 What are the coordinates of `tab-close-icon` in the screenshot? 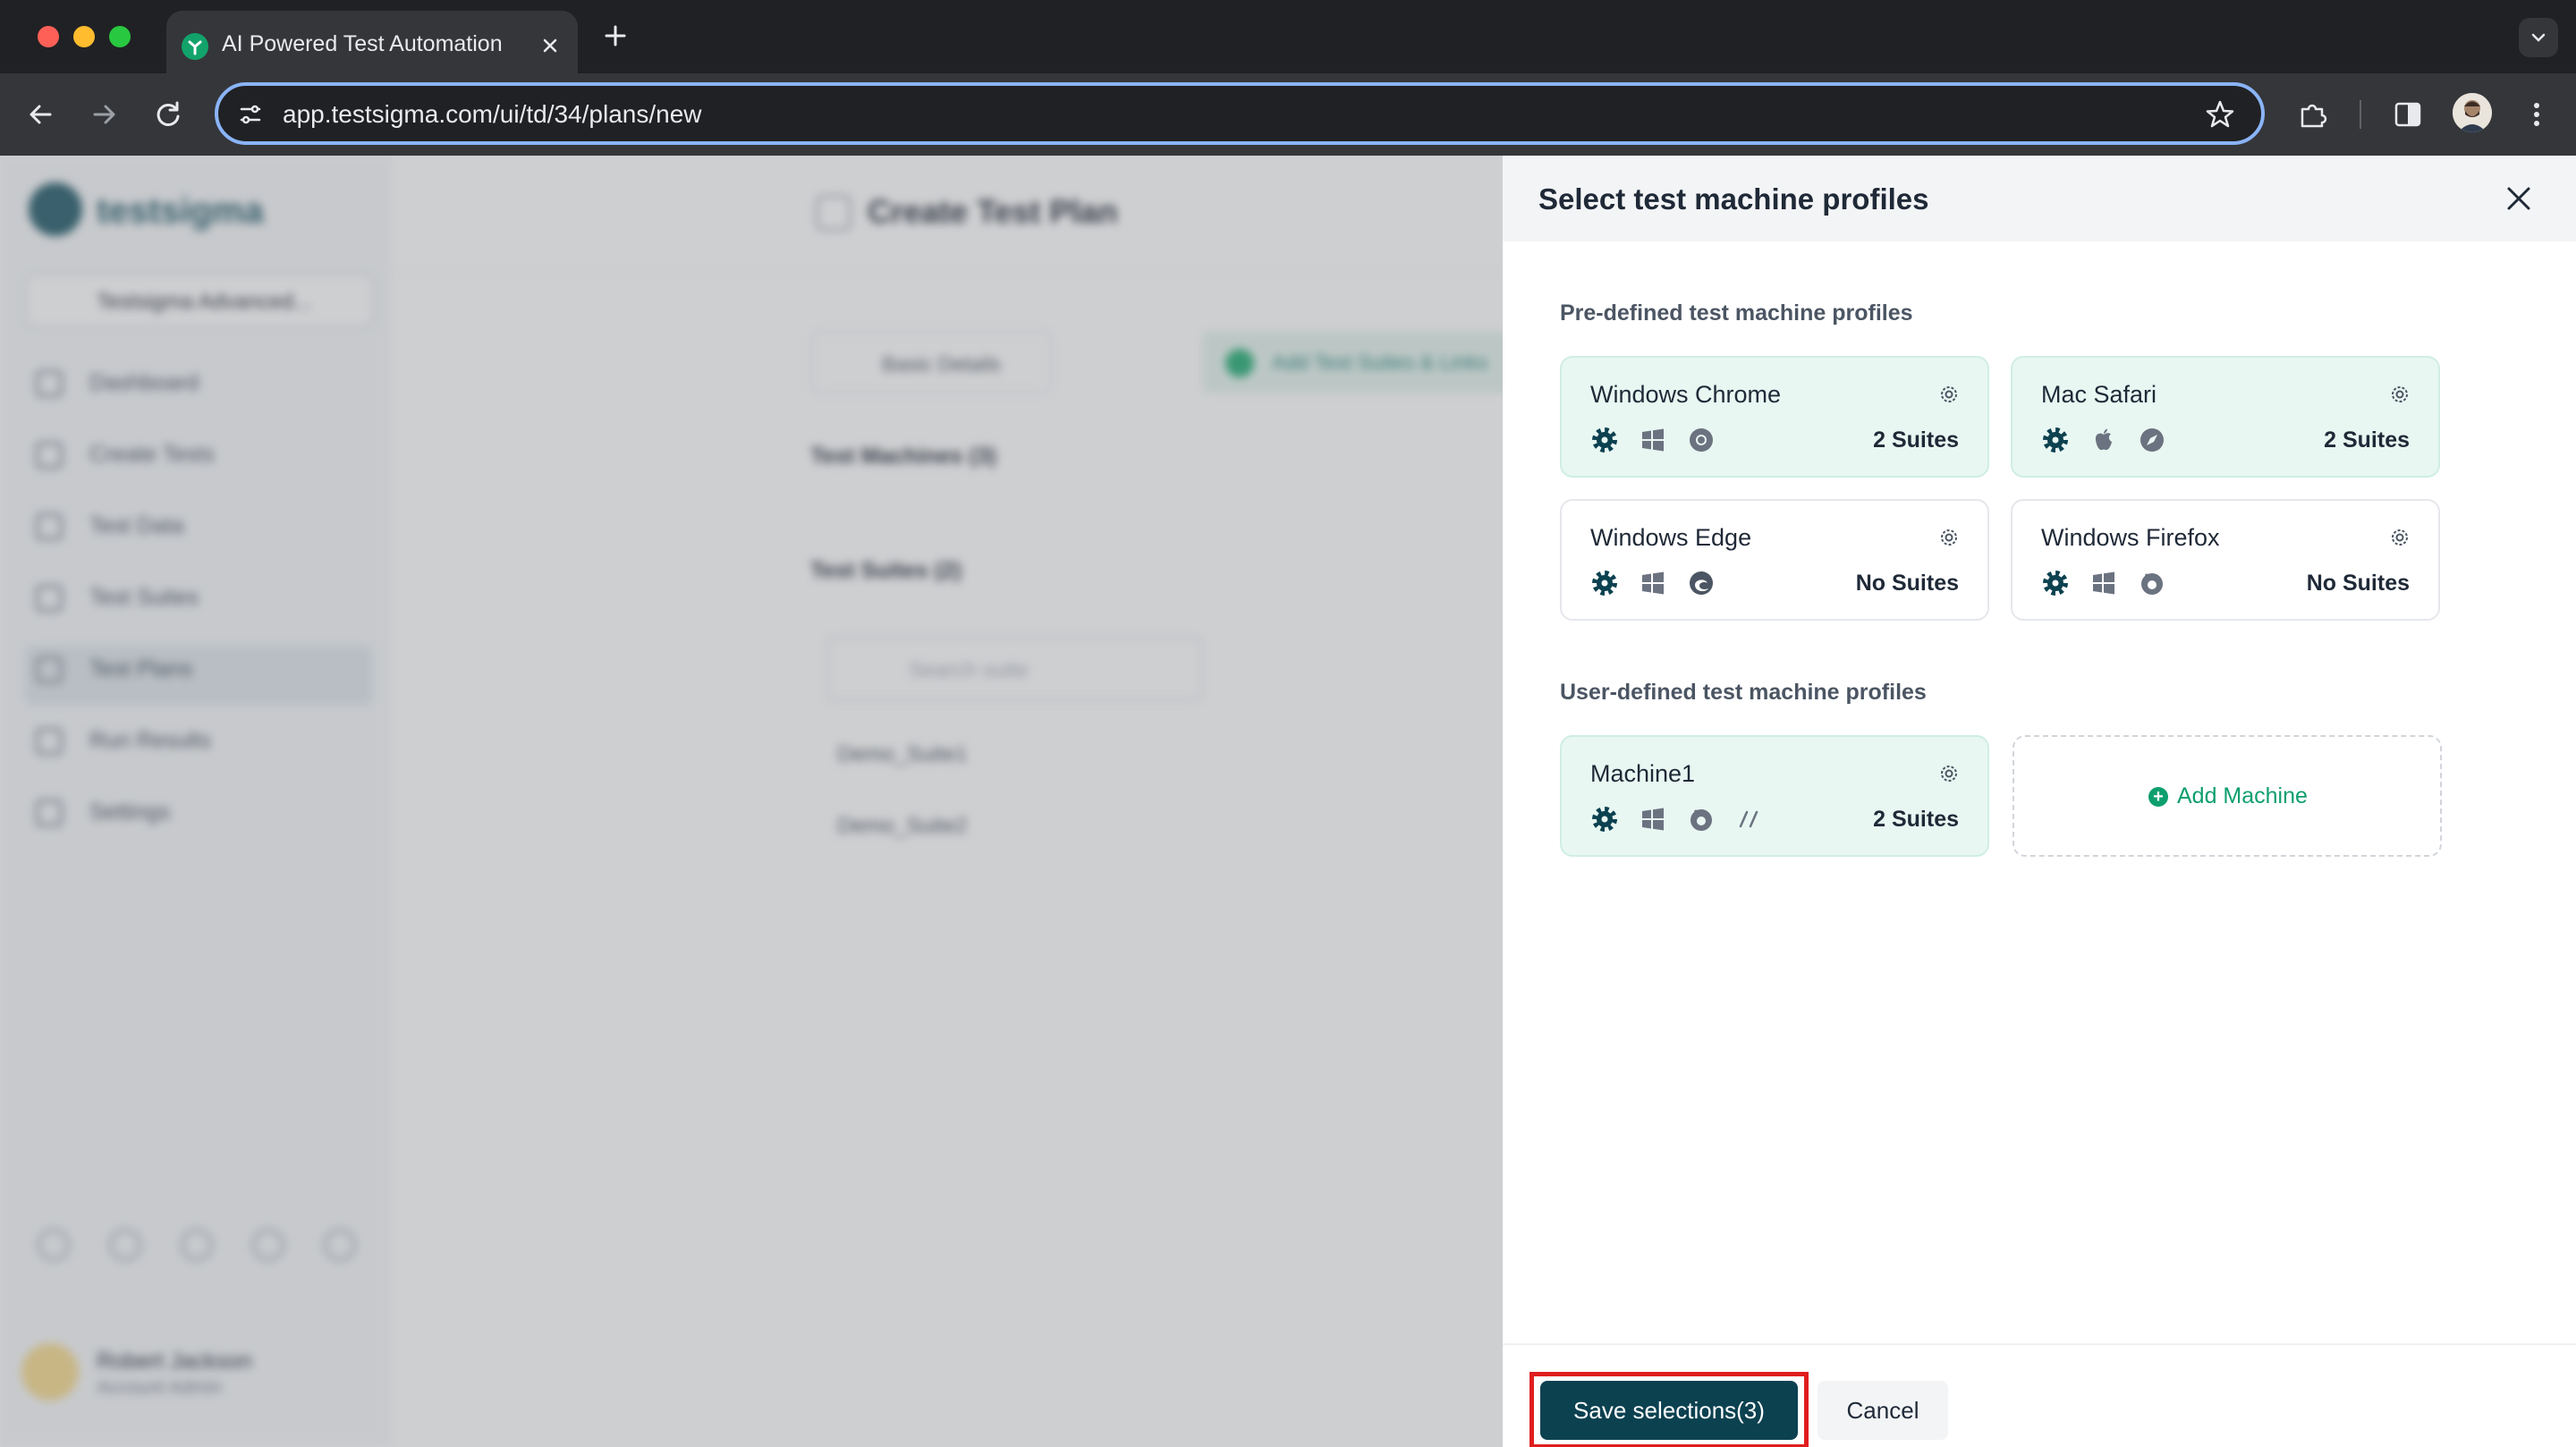 It's located at (550, 45).